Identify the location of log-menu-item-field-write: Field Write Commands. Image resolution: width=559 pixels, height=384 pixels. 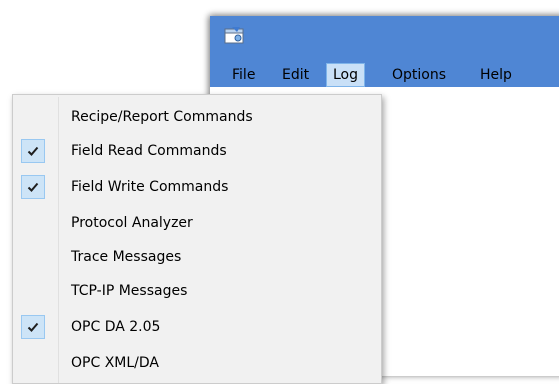
(197, 187).